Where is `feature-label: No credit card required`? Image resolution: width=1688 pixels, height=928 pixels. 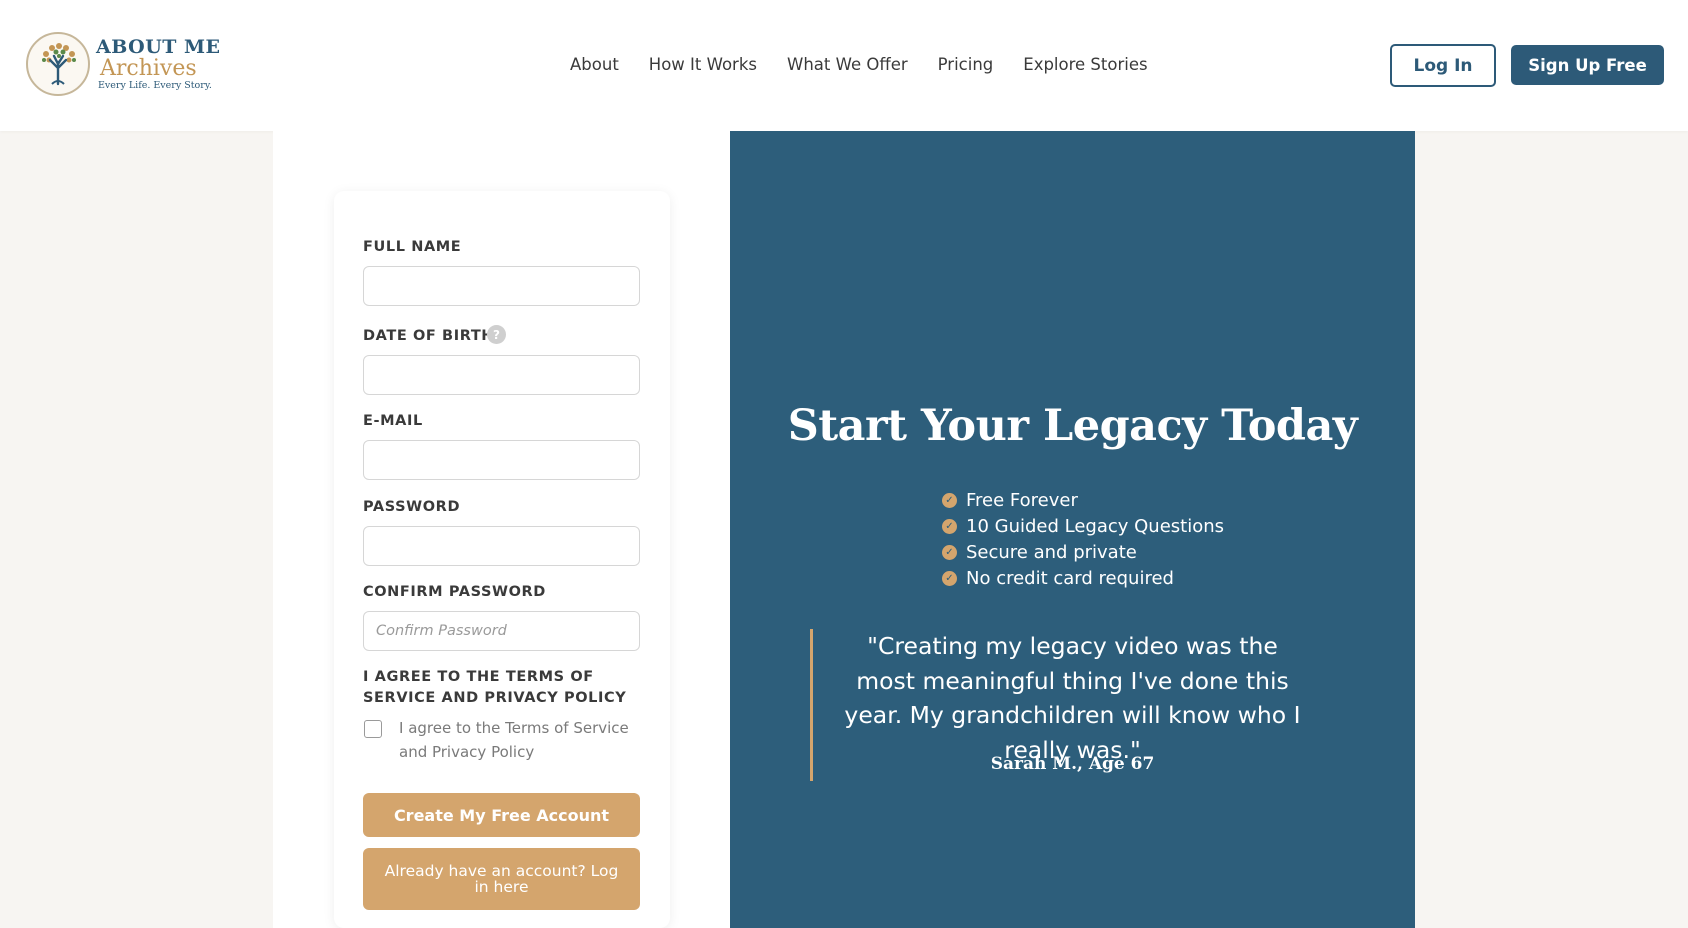 feature-label: No credit card required is located at coordinates (1070, 578).